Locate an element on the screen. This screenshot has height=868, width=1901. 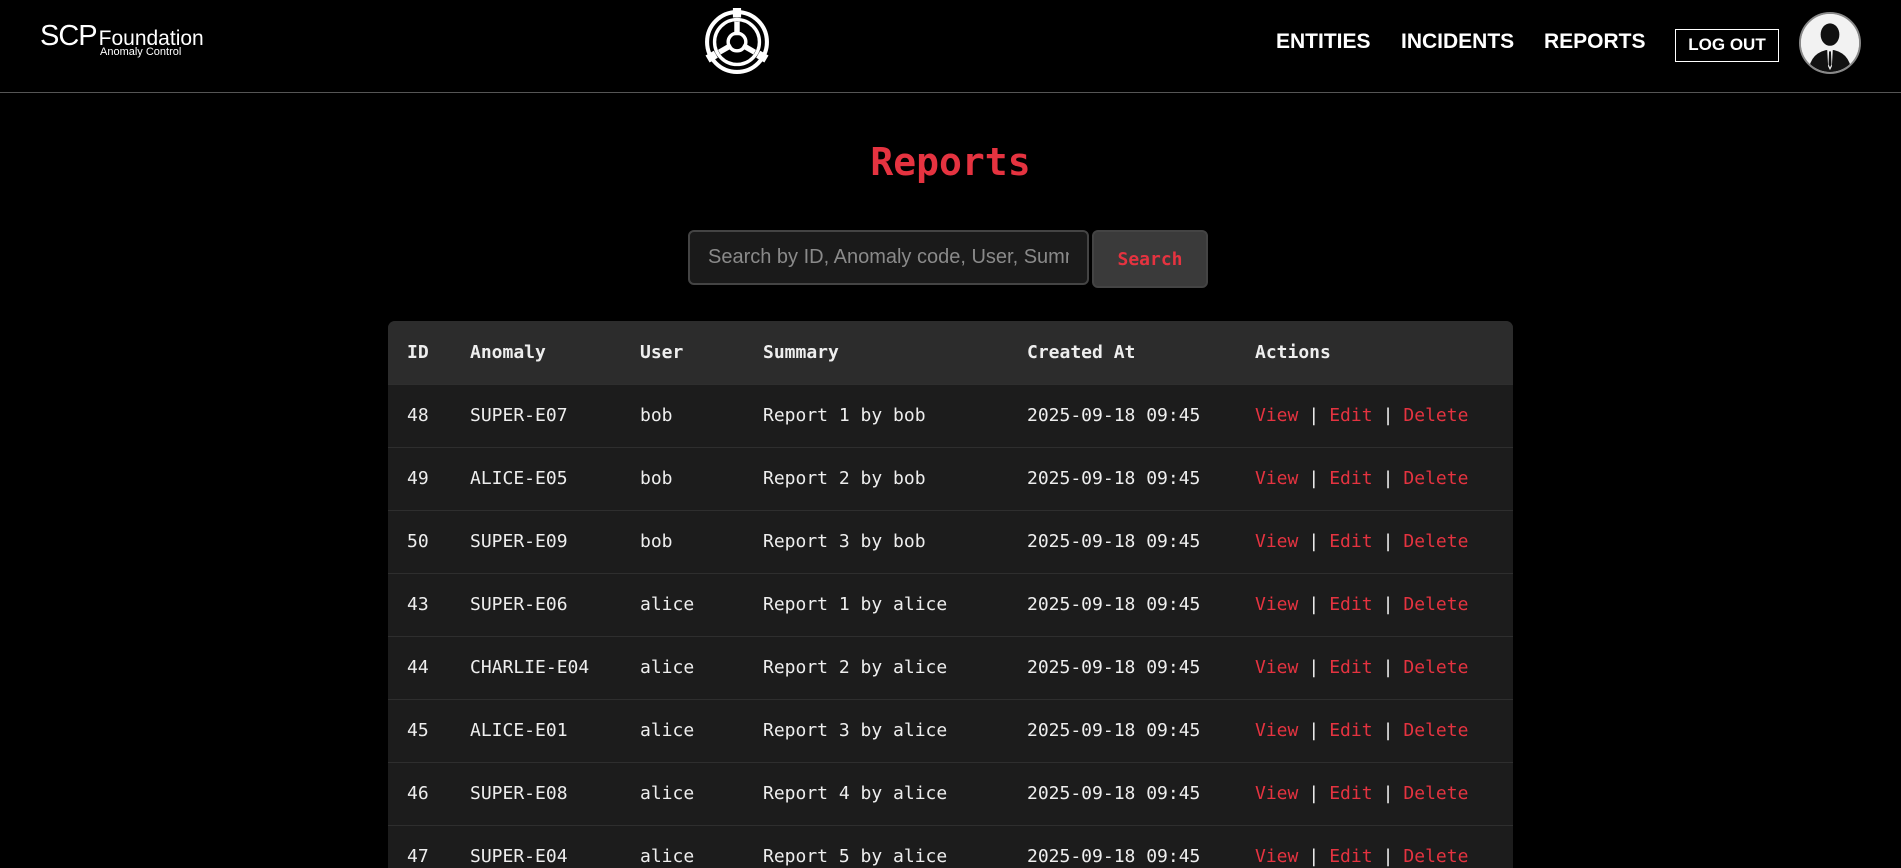
user-avatar-icon is located at coordinates (1830, 43).